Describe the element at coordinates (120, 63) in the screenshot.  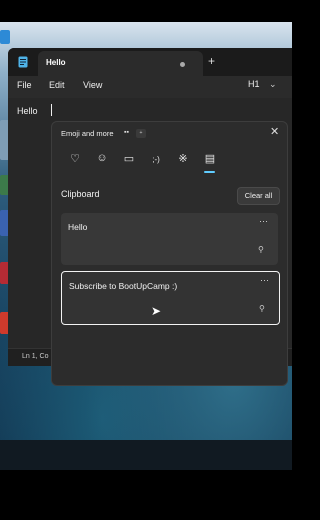
I see `tab-hello: Hello` at that location.